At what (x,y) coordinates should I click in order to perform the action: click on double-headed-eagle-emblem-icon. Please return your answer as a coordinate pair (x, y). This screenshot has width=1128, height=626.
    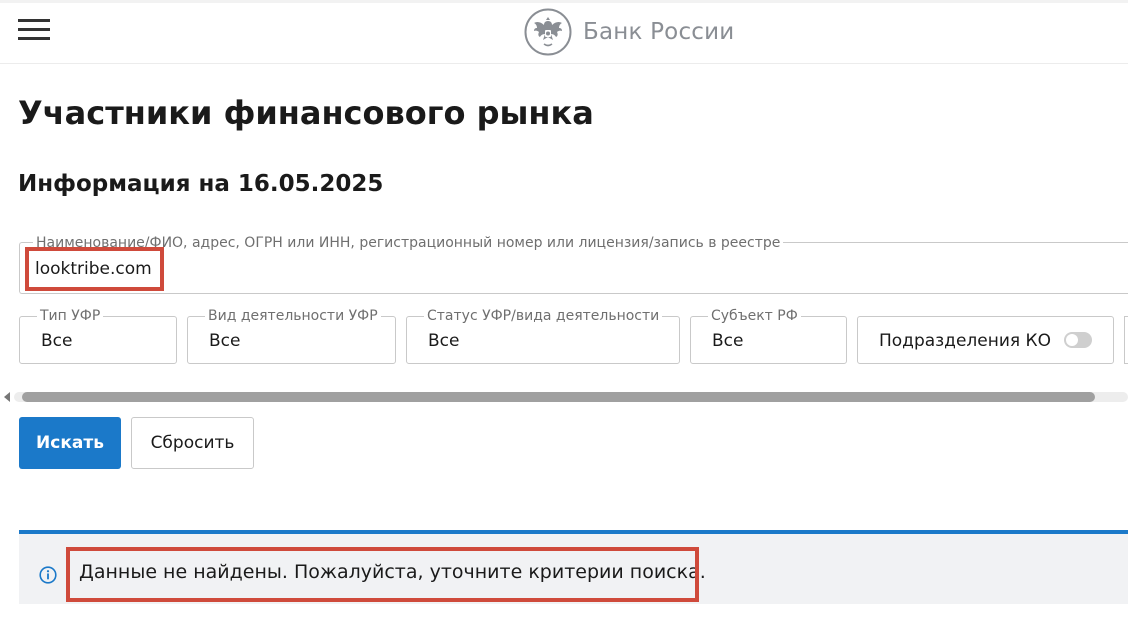
    Looking at the image, I should click on (548, 32).